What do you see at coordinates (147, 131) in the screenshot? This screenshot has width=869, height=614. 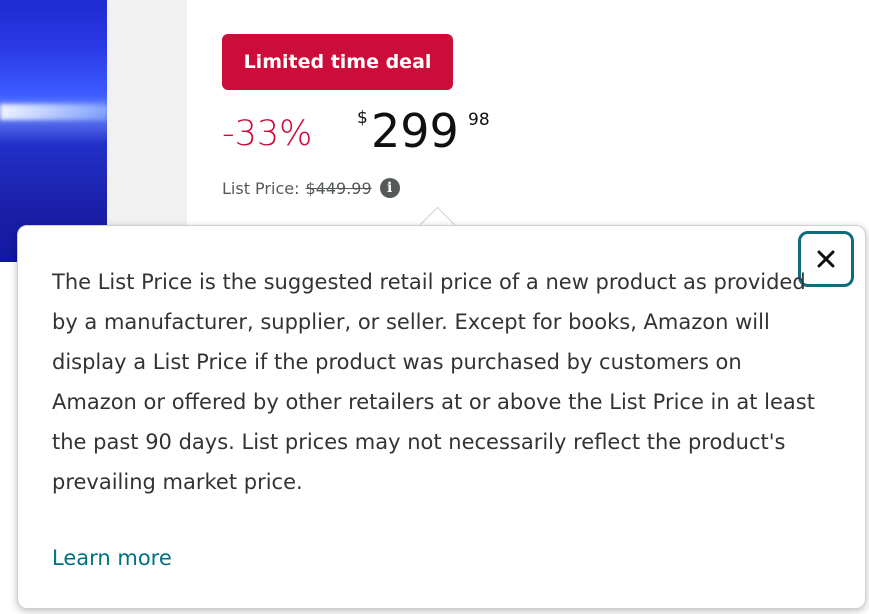 I see `image-gallery-background` at bounding box center [147, 131].